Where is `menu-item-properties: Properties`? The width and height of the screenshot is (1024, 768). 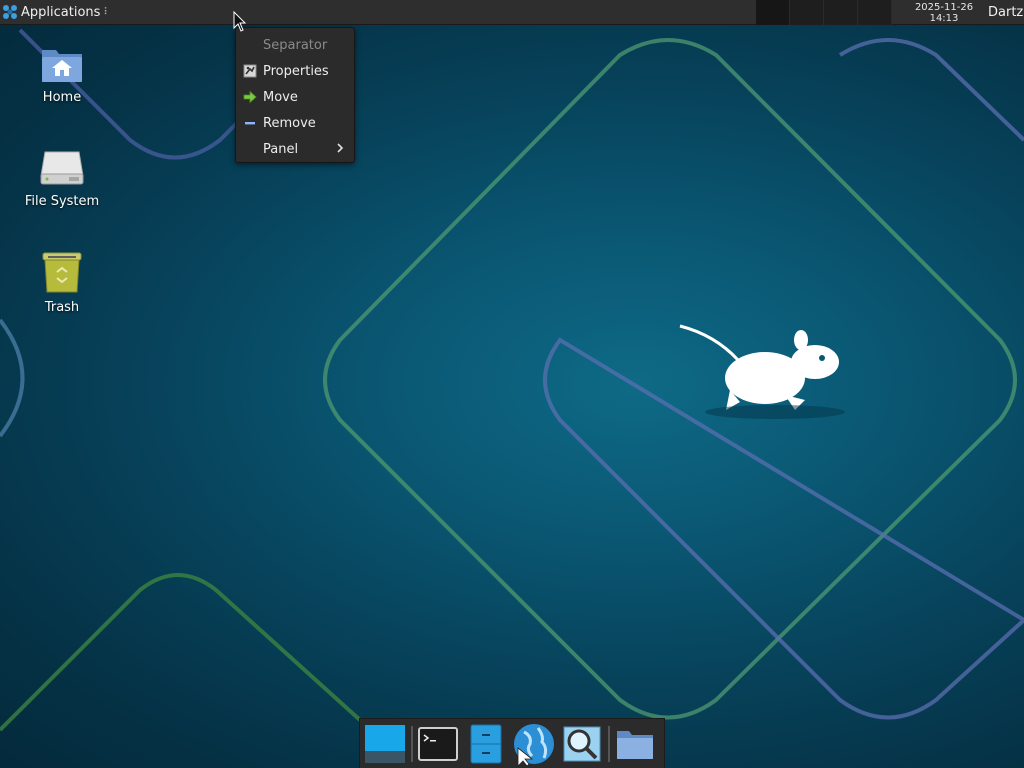
menu-item-properties: Properties is located at coordinates (295, 71).